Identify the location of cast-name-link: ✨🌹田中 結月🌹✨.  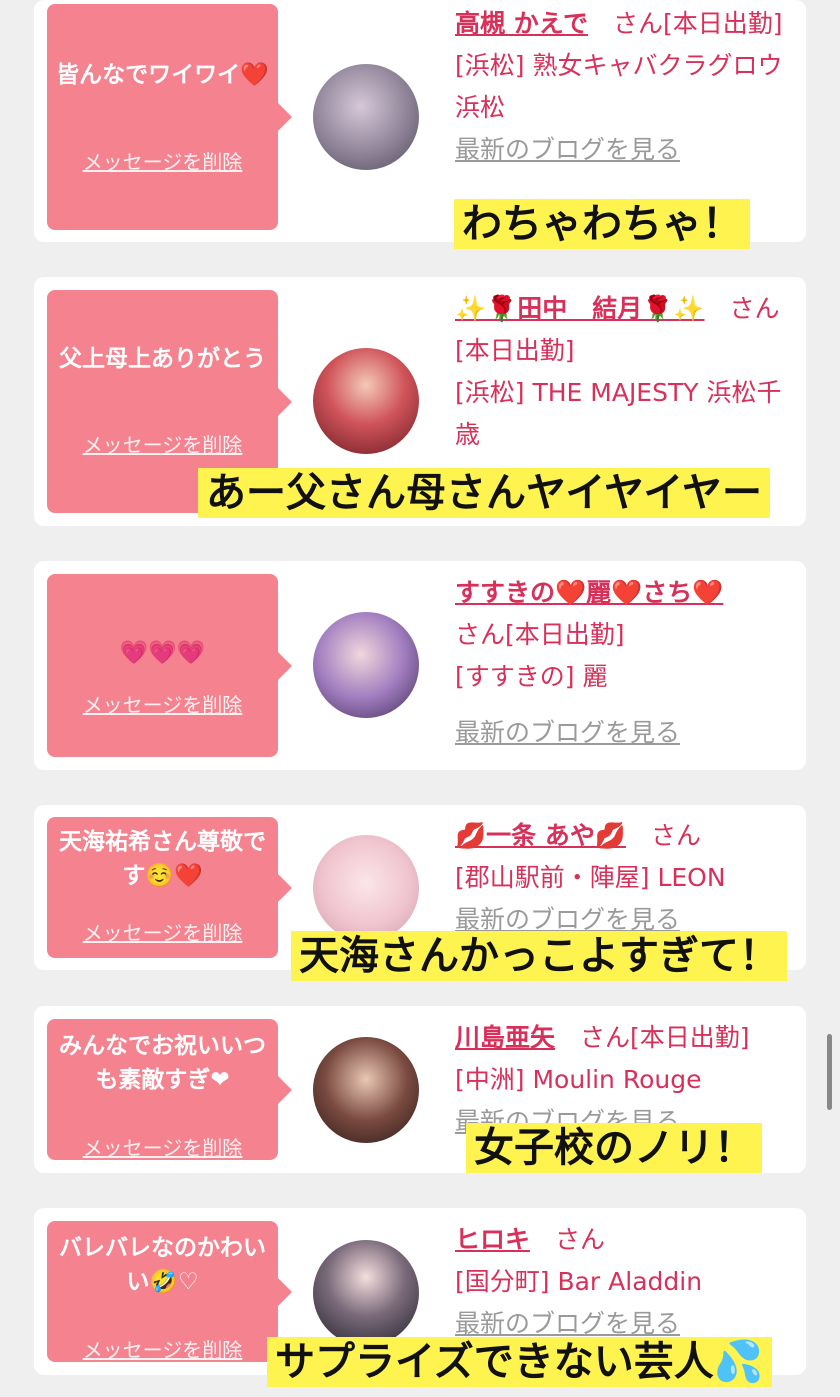
(580, 308).